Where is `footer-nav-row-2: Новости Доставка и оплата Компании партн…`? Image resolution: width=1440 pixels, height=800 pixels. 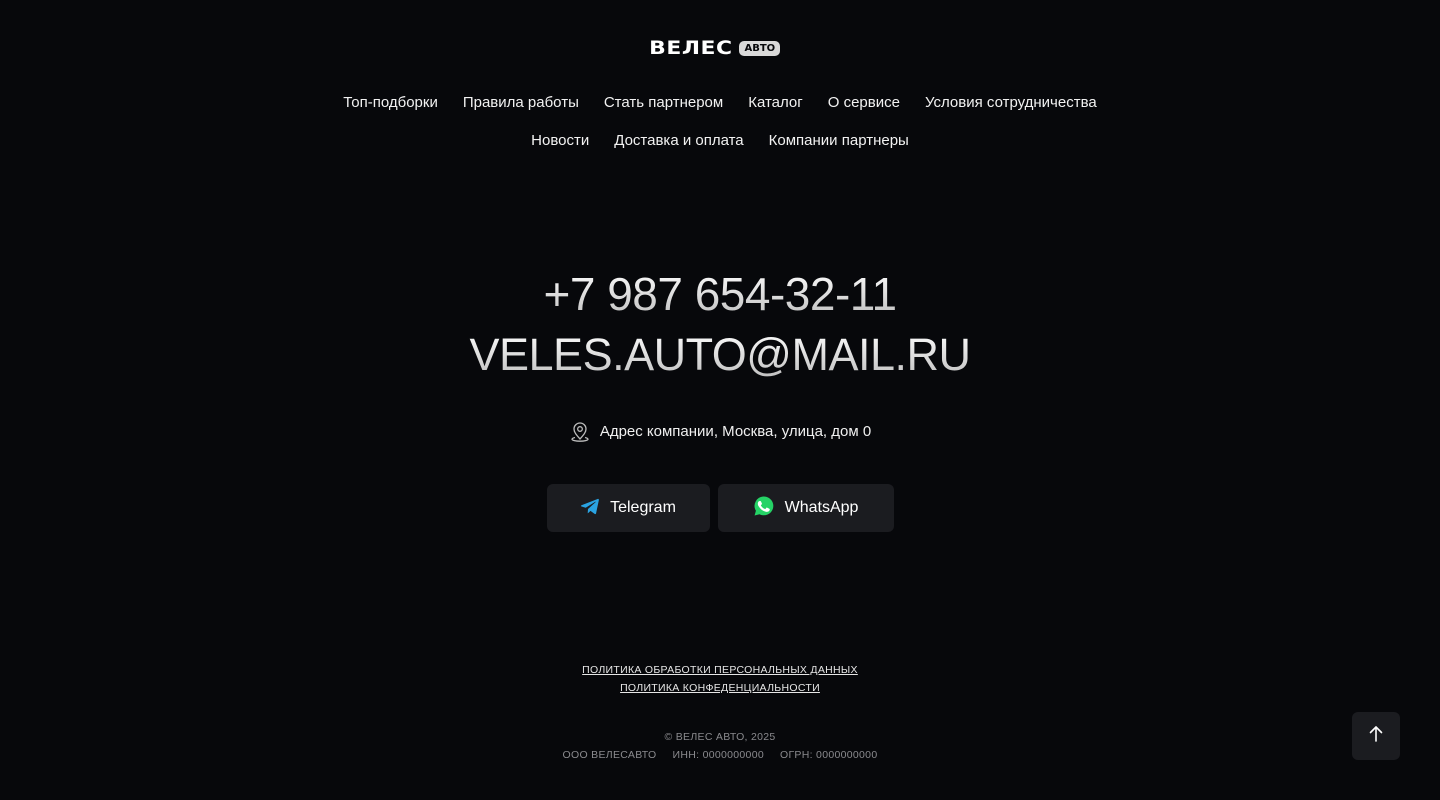
footer-nav-row-2: Новости Доставка и оплата Компании партн… is located at coordinates (720, 141).